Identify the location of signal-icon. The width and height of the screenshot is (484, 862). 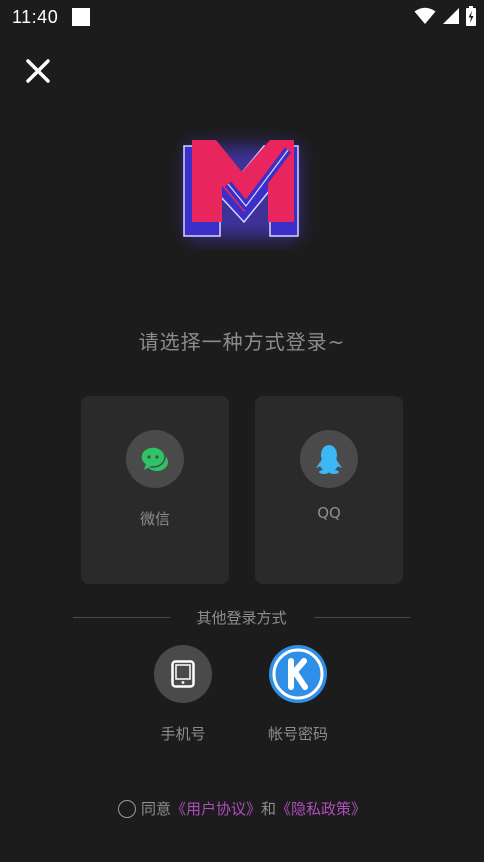
(451, 16).